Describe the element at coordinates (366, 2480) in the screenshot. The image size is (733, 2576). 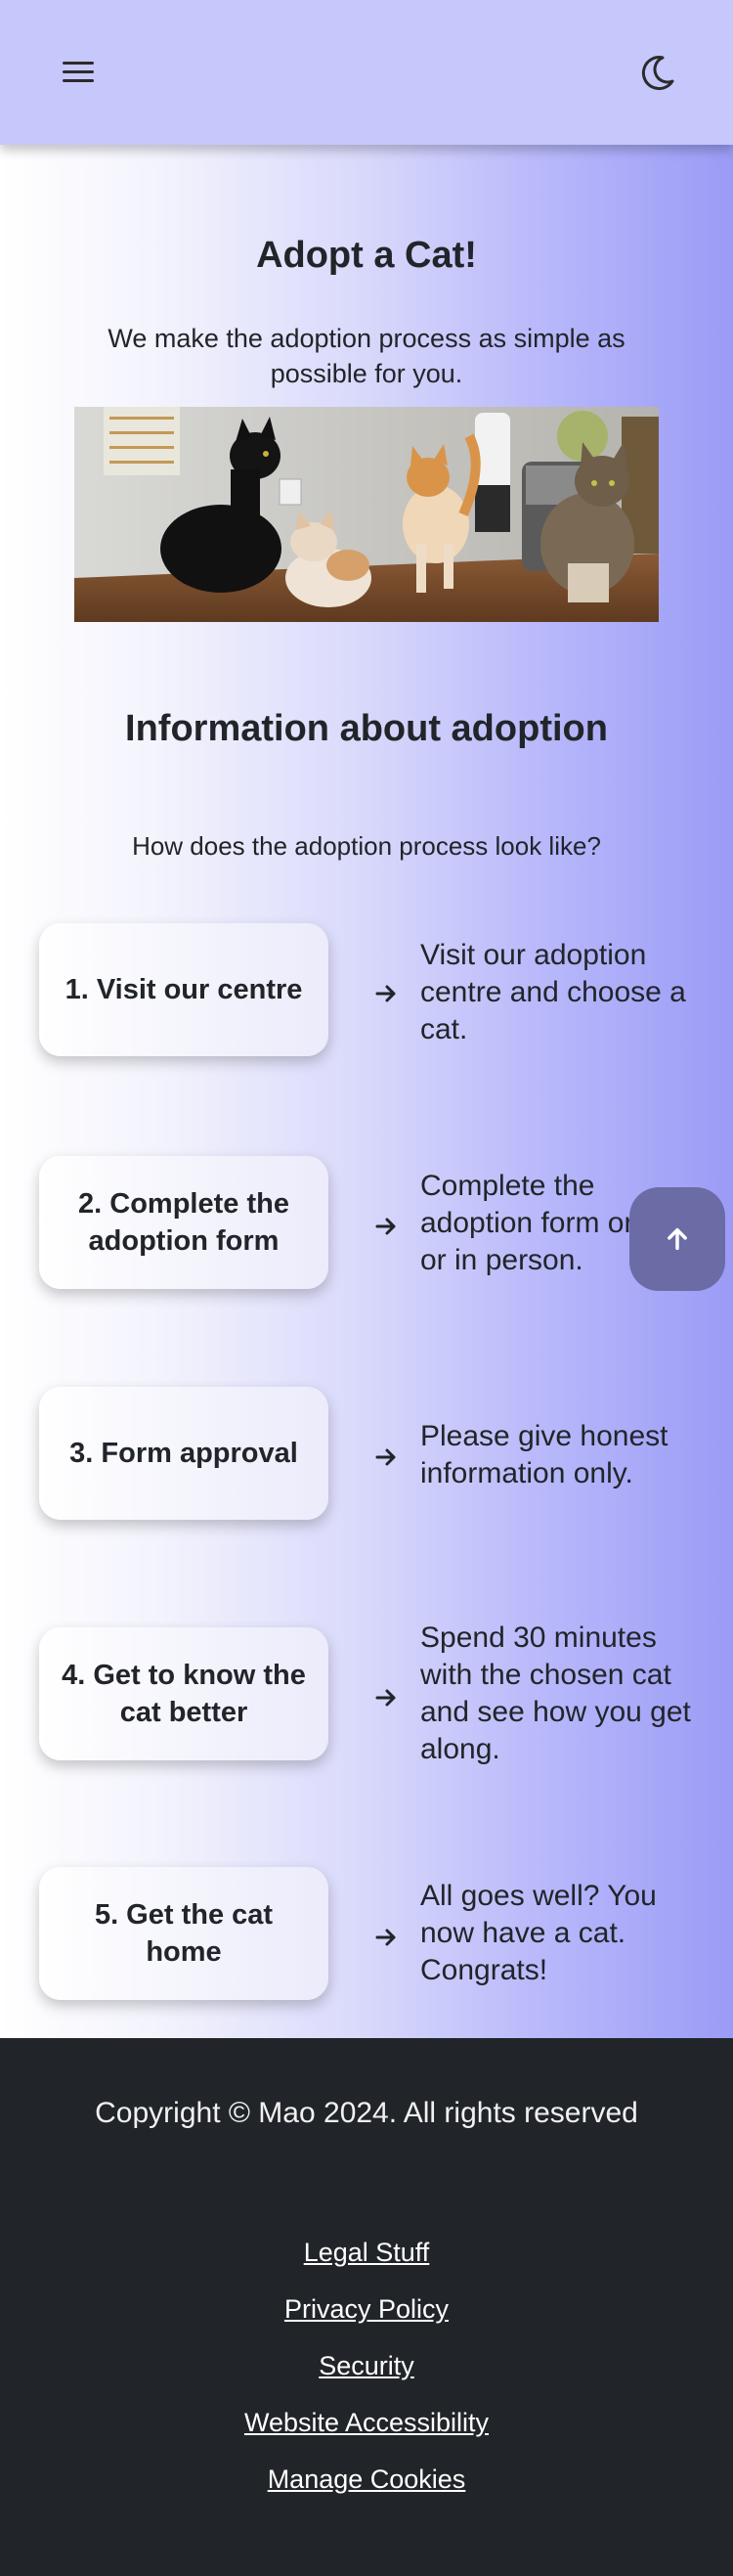
I see `footer-link-cookies: Manage Cookies` at that location.